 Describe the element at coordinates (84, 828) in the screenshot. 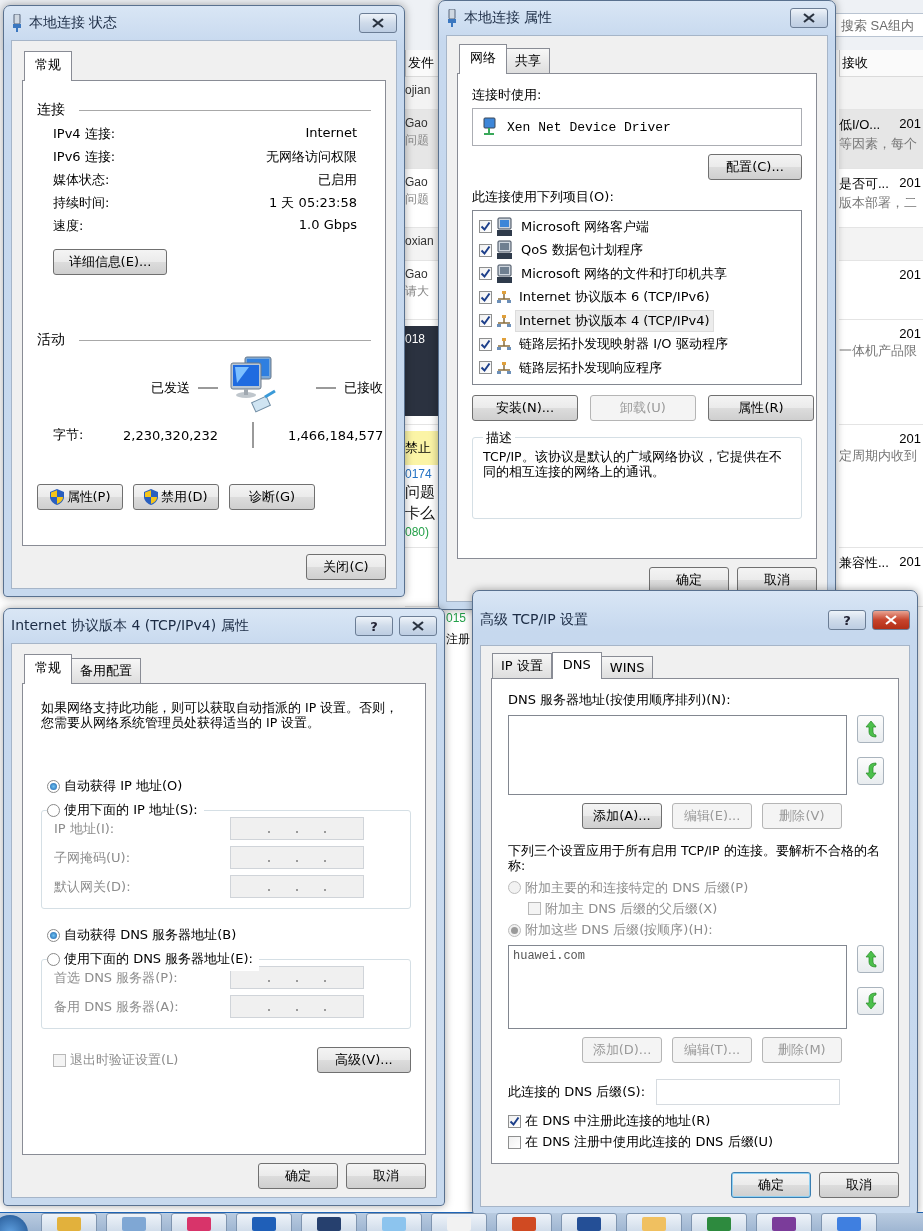

I see `field-label: IP 地址(I):` at that location.